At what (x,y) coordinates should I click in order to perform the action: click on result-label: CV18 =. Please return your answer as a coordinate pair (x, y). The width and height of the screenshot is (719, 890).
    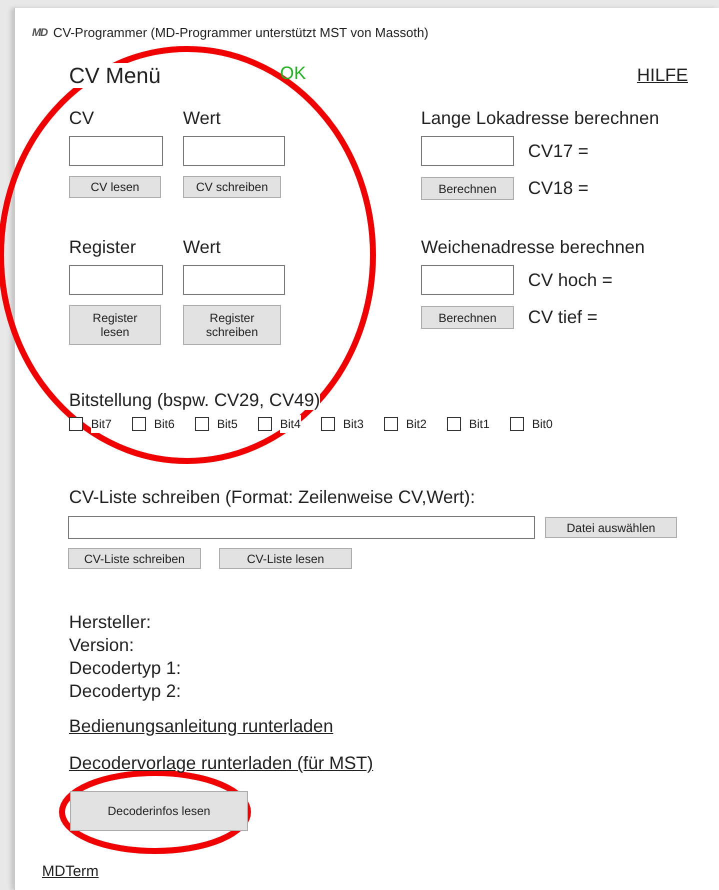
    Looking at the image, I should click on (558, 188).